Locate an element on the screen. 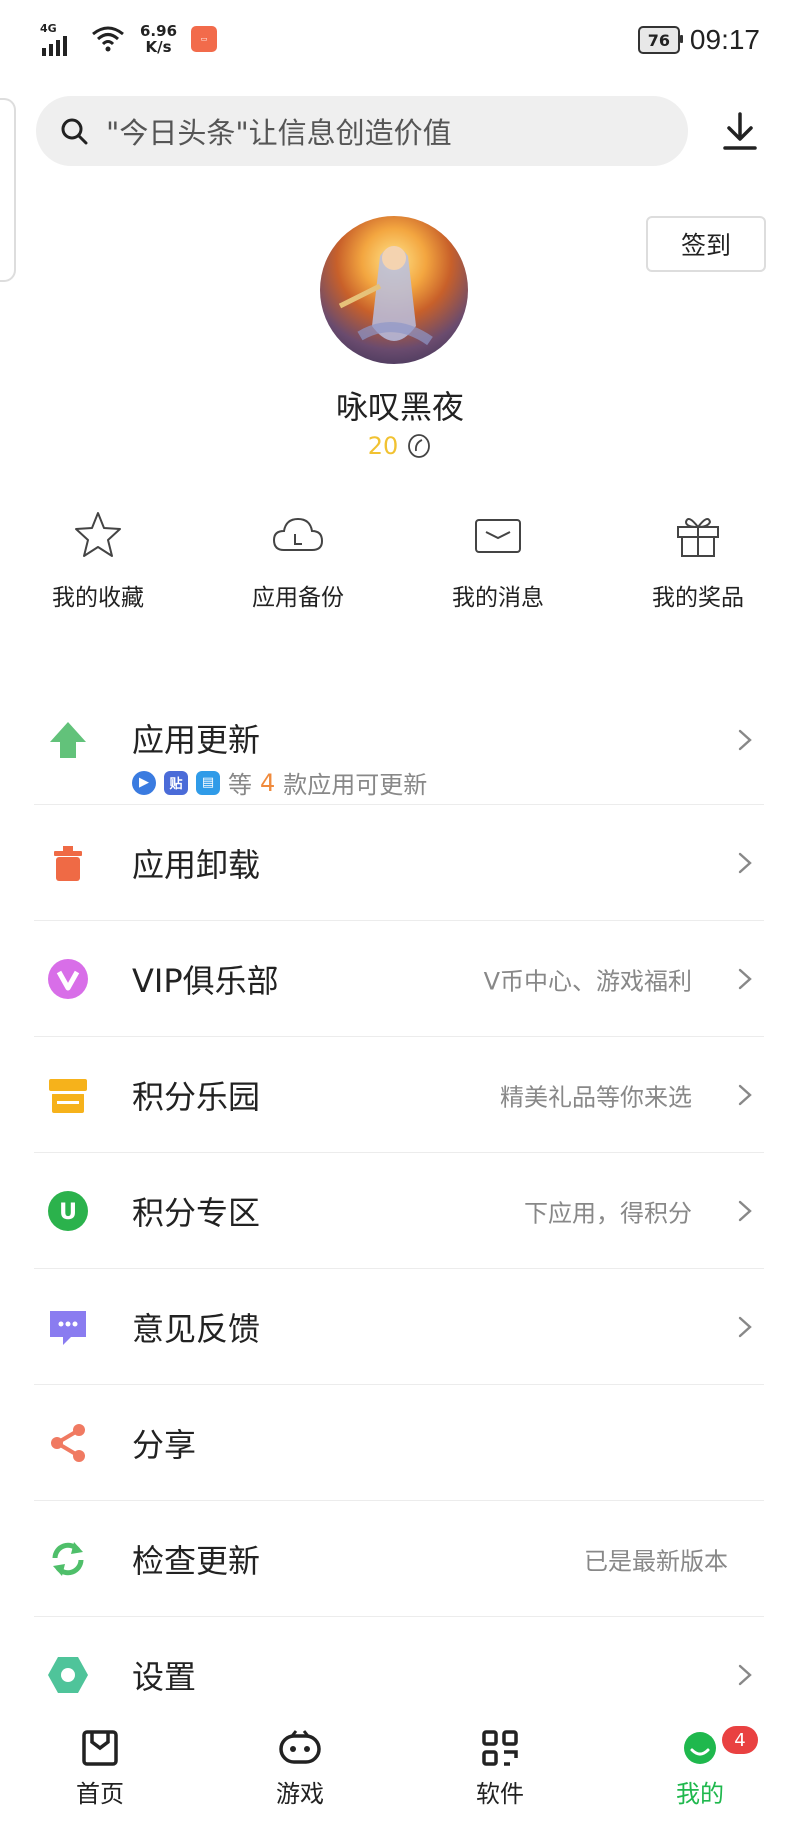 The width and height of the screenshot is (800, 1822). search-bar: "今日头条"让信息创造价值 is located at coordinates (362, 131).